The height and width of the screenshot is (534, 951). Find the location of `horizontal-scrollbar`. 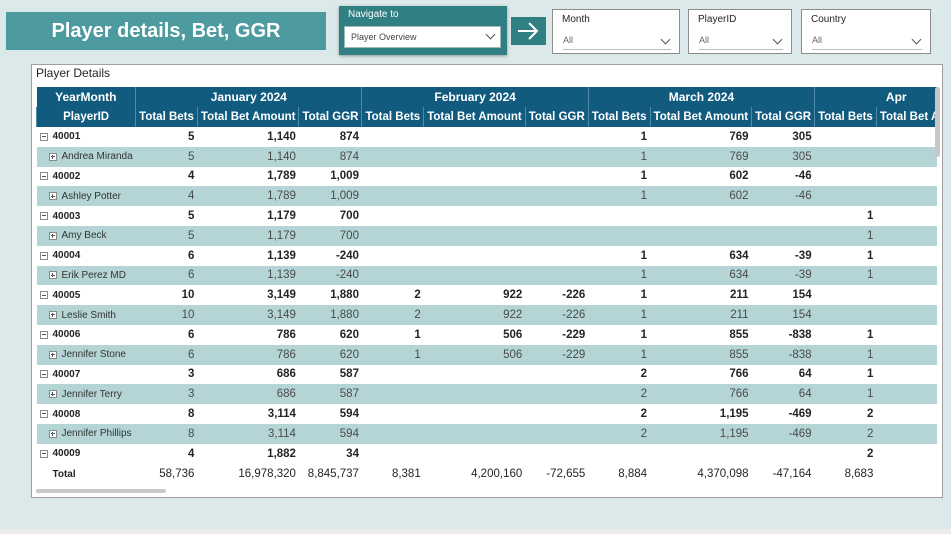

horizontal-scrollbar is located at coordinates (101, 491).